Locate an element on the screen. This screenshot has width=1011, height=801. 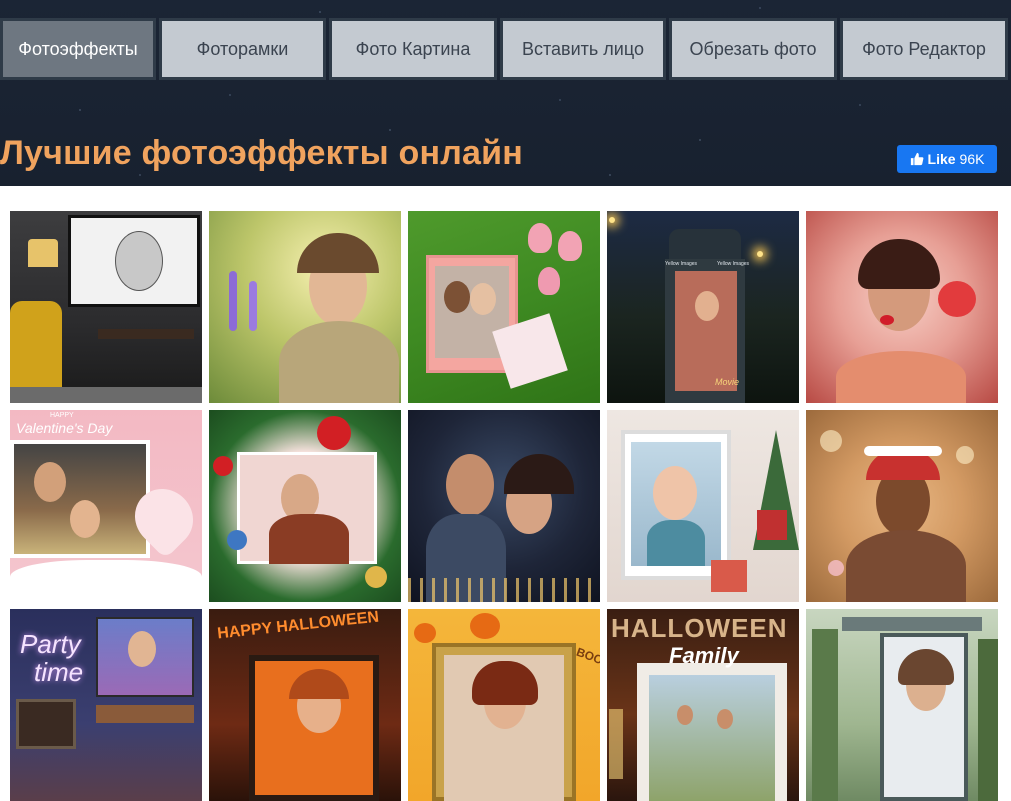
tab-label: Фото Картина is located at coordinates (413, 48).